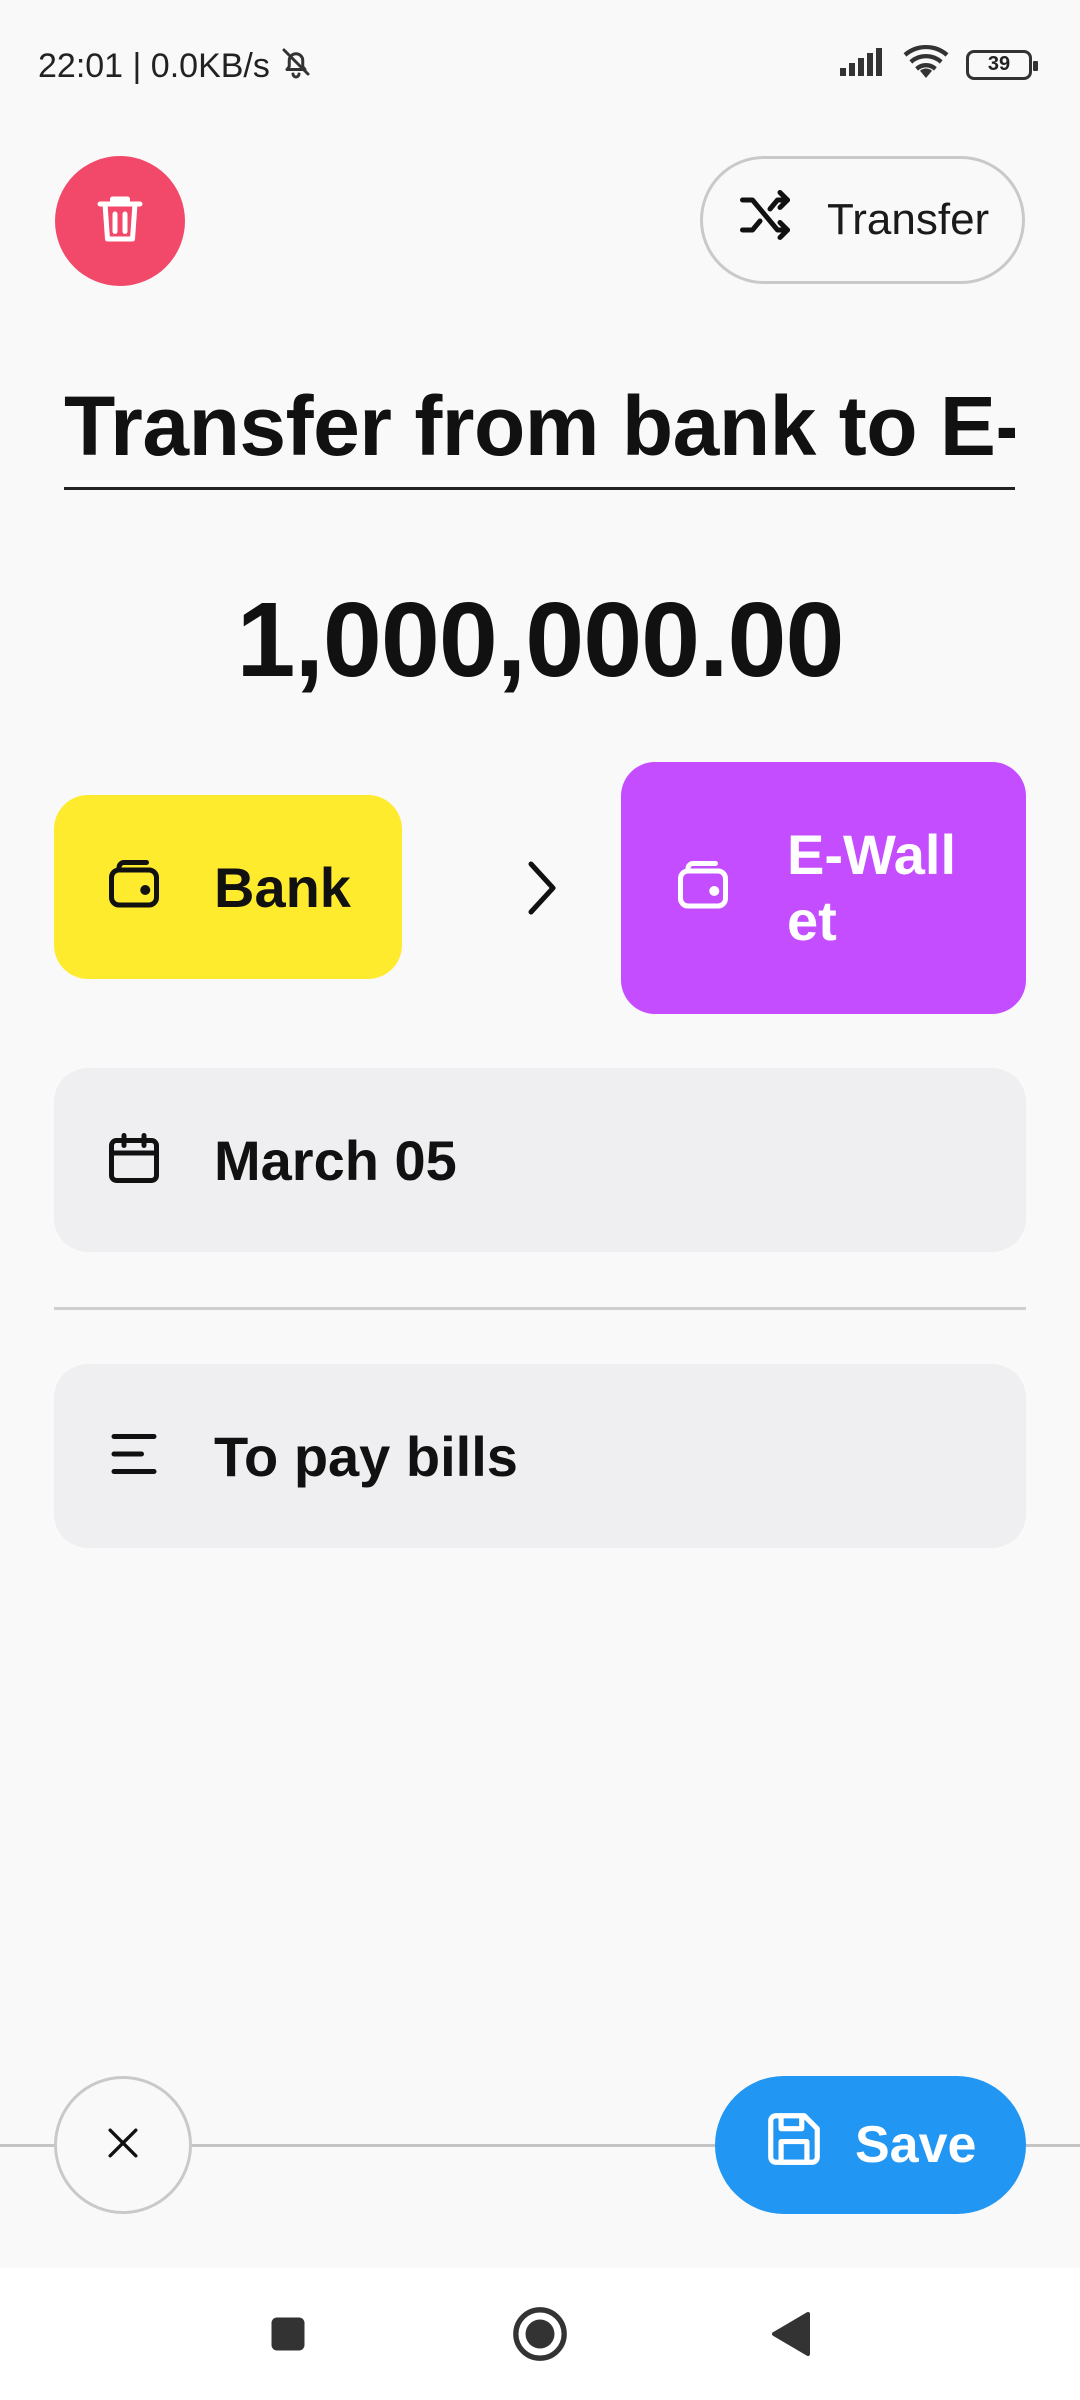 This screenshot has width=1080, height=2400. I want to click on title-field: Transfer from bank to E-wallet, so click(539, 430).